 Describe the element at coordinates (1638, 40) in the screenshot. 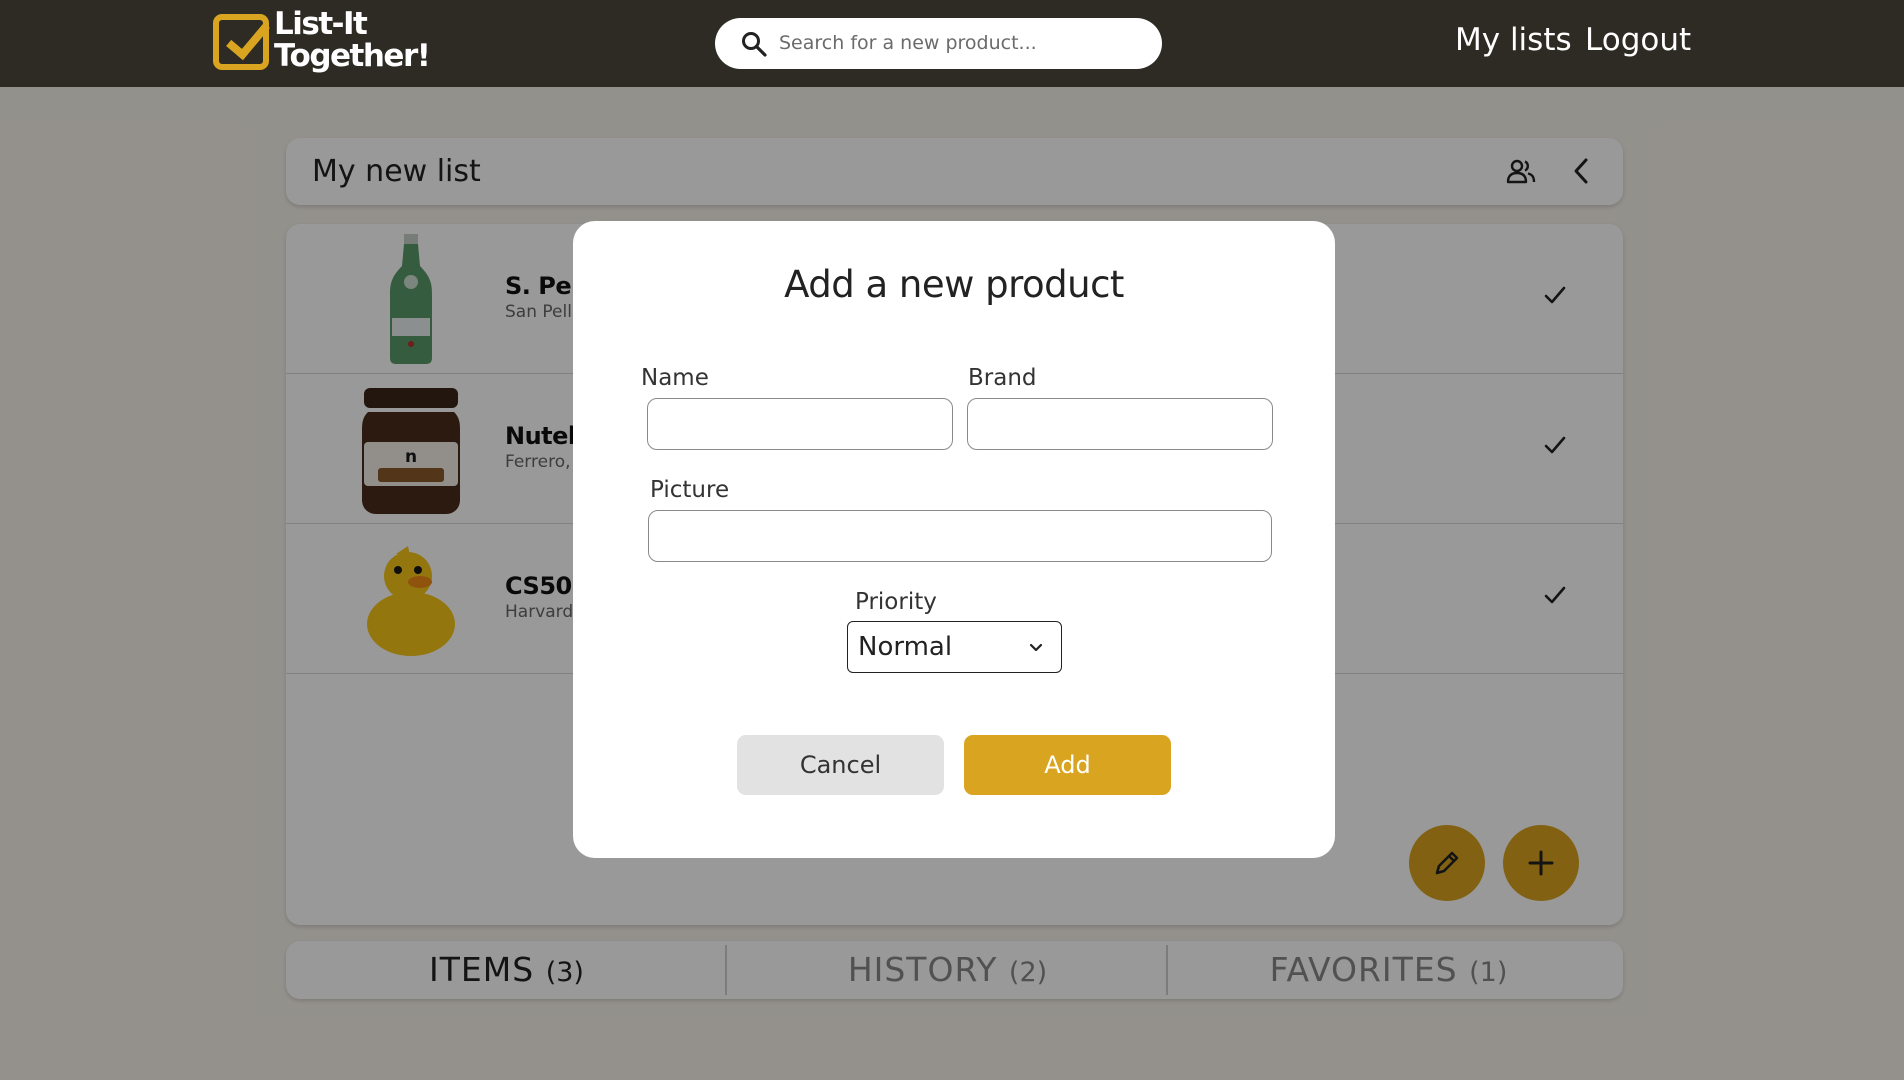

I see `nav-logout-link: Logout` at that location.